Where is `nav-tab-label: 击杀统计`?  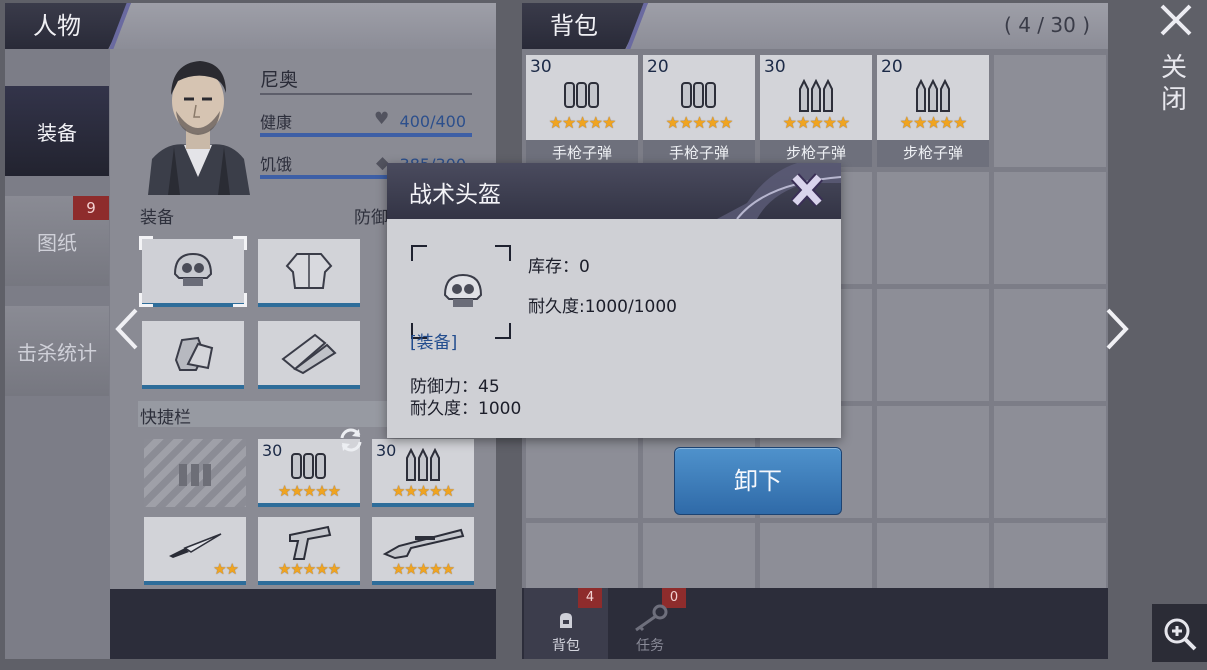 nav-tab-label: 击杀统计 is located at coordinates (57, 352).